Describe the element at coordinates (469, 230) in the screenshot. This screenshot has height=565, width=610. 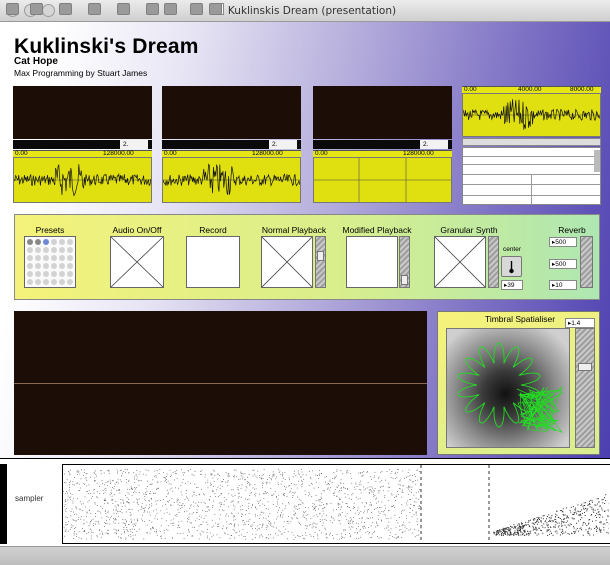
I see `granular-synth-label: Granular Synth` at that location.